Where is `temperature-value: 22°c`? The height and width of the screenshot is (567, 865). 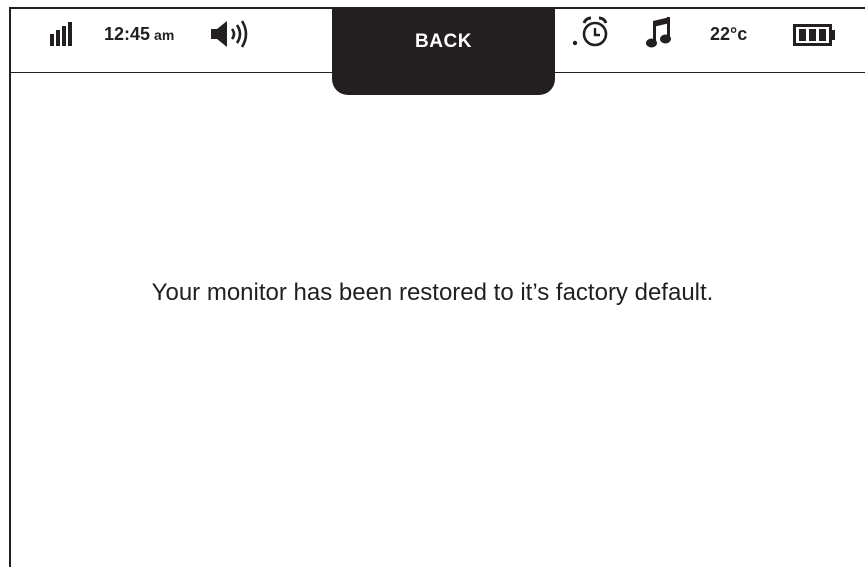 temperature-value: 22°c is located at coordinates (729, 34).